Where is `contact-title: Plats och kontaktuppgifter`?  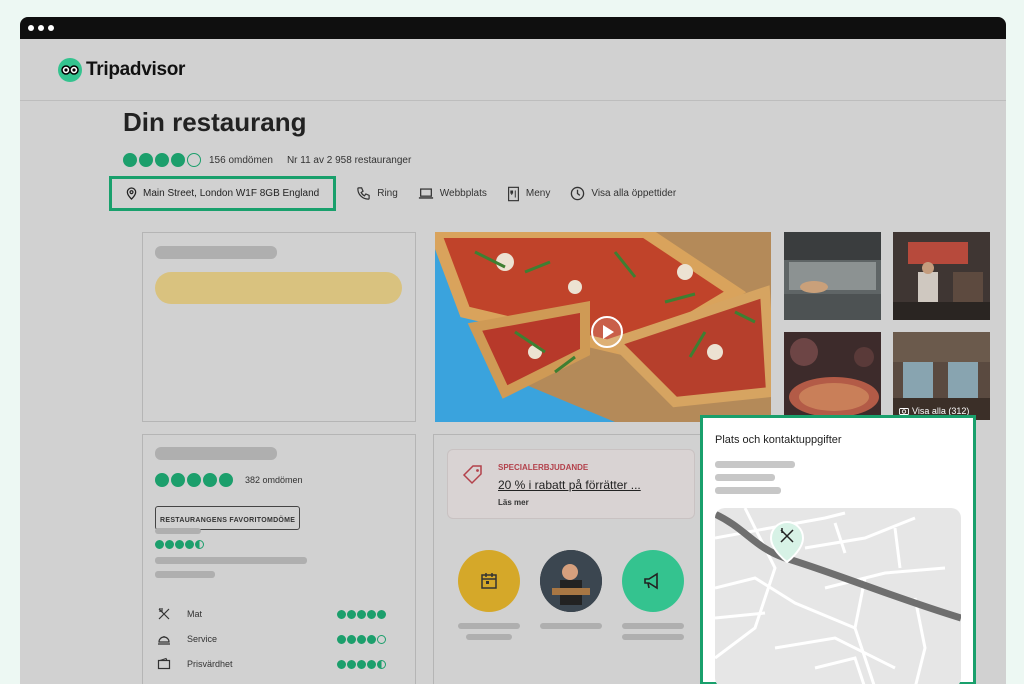 contact-title: Plats och kontaktuppgifter is located at coordinates (778, 440).